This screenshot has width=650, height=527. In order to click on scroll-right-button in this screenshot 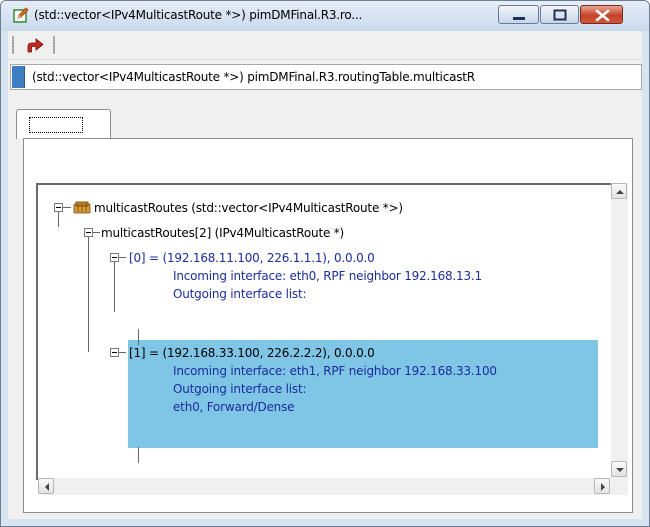, I will do `click(602, 486)`.